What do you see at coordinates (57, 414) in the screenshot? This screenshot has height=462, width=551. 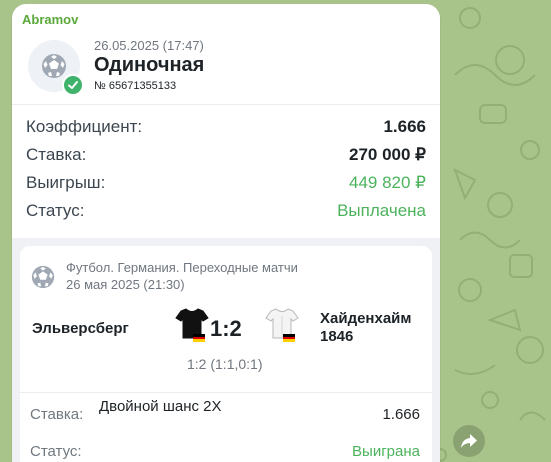 I see `bet-label: Ставка:` at bounding box center [57, 414].